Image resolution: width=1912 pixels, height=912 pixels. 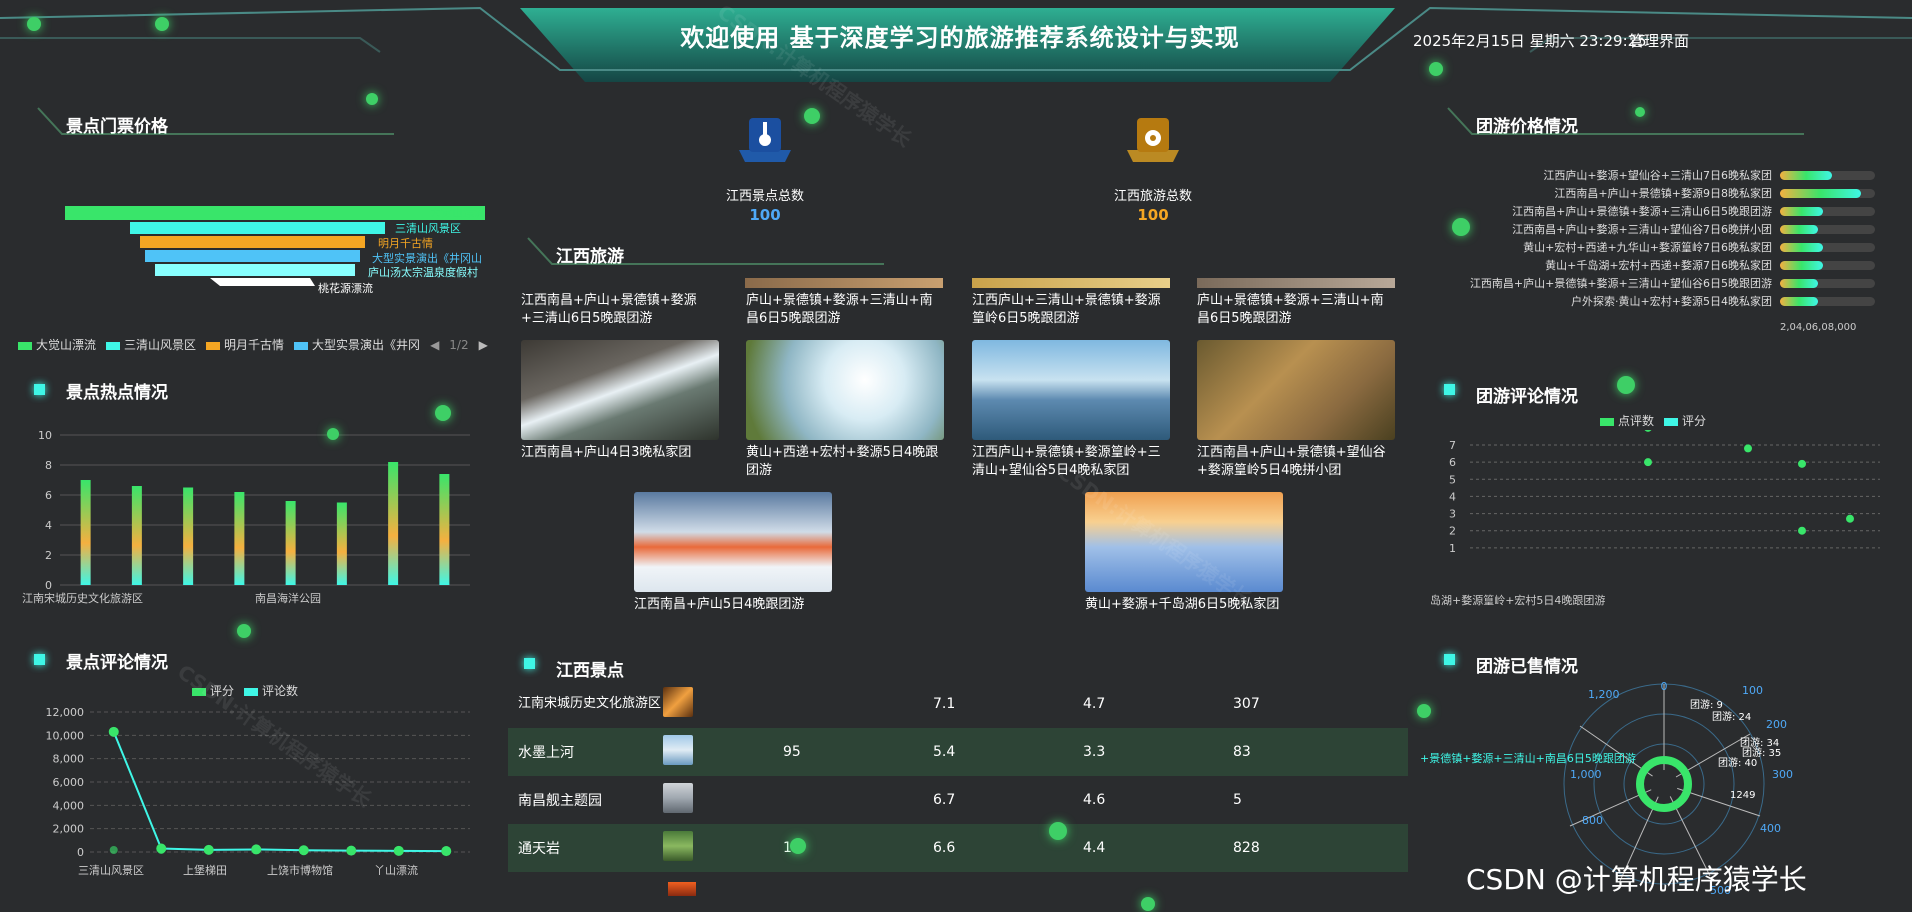 What do you see at coordinates (958, 800) in the screenshot?
I see `table-row: 南昌舰主题园 6.7 4.6 5` at bounding box center [958, 800].